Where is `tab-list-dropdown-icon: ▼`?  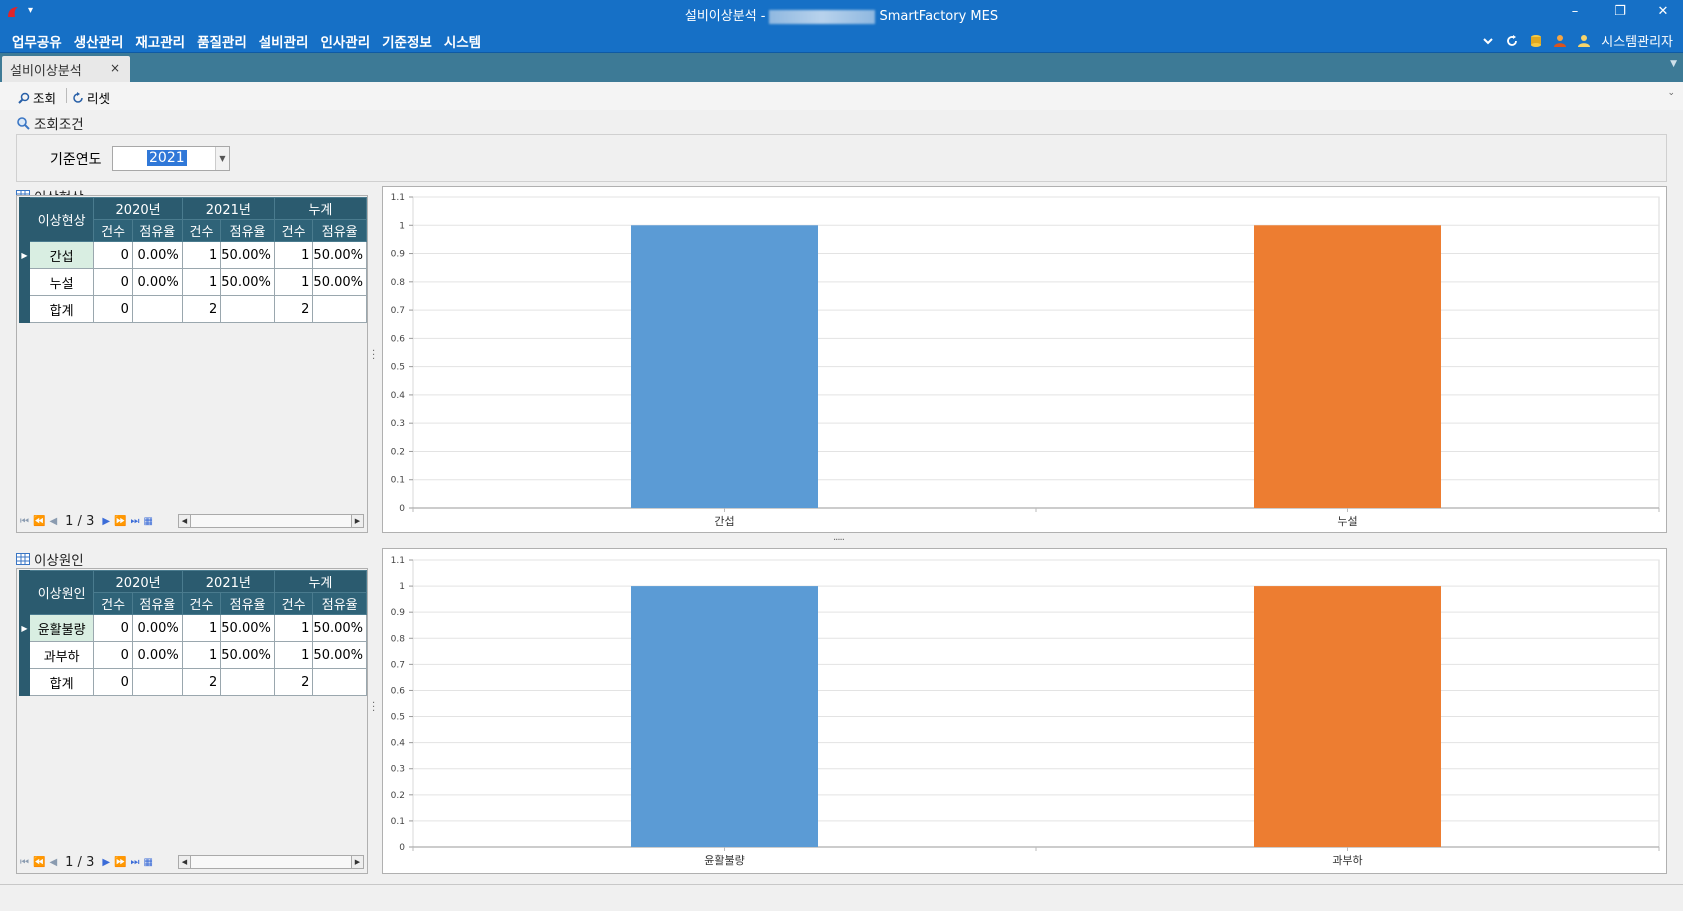
tab-list-dropdown-icon: ▼ is located at coordinates (1673, 64).